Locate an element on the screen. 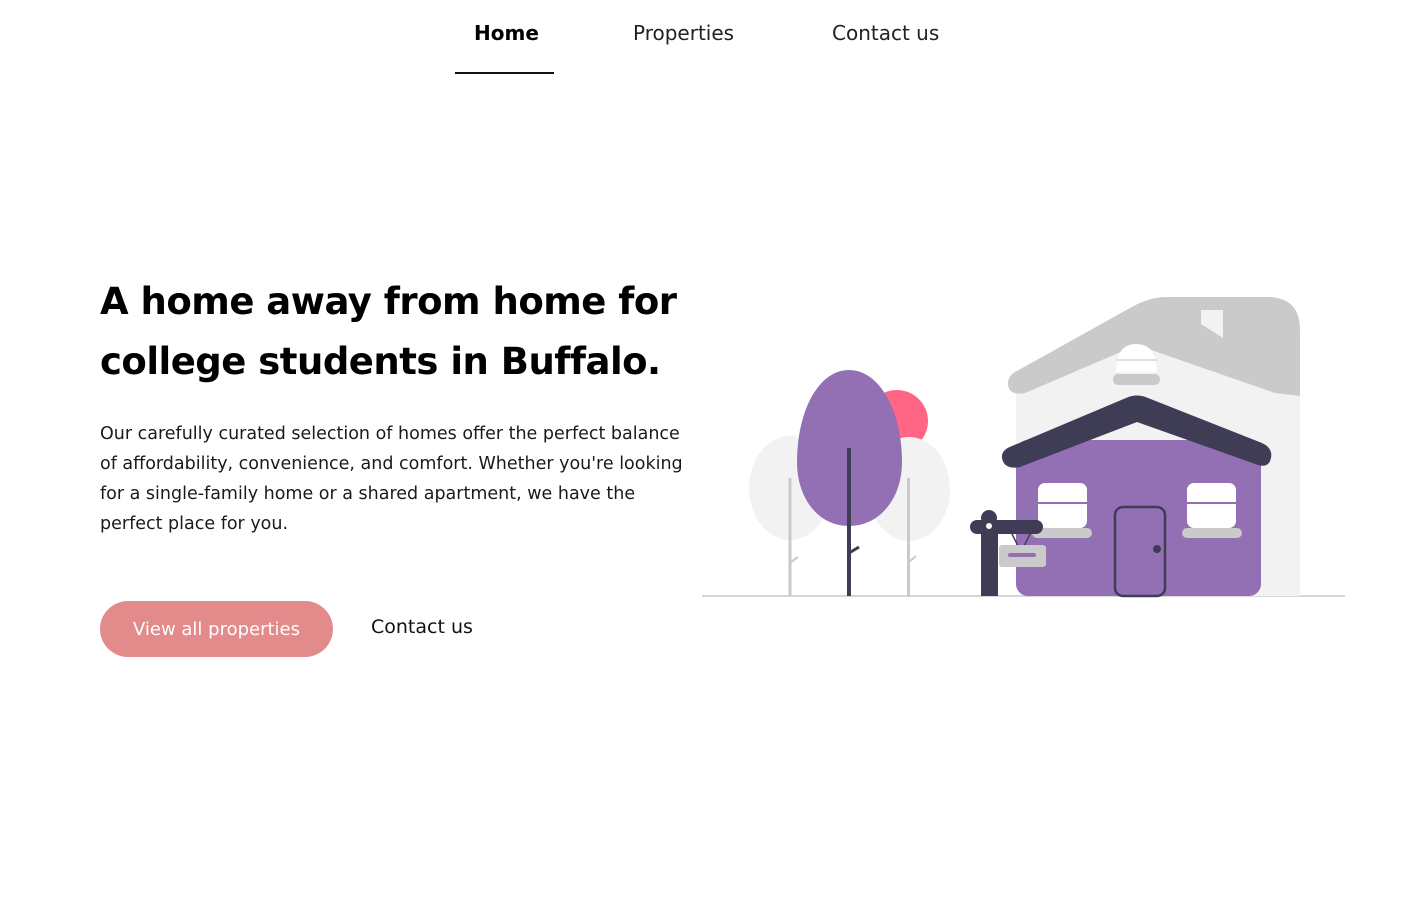 The image size is (1403, 901). tree-purple-trunk is located at coordinates (849, 522).